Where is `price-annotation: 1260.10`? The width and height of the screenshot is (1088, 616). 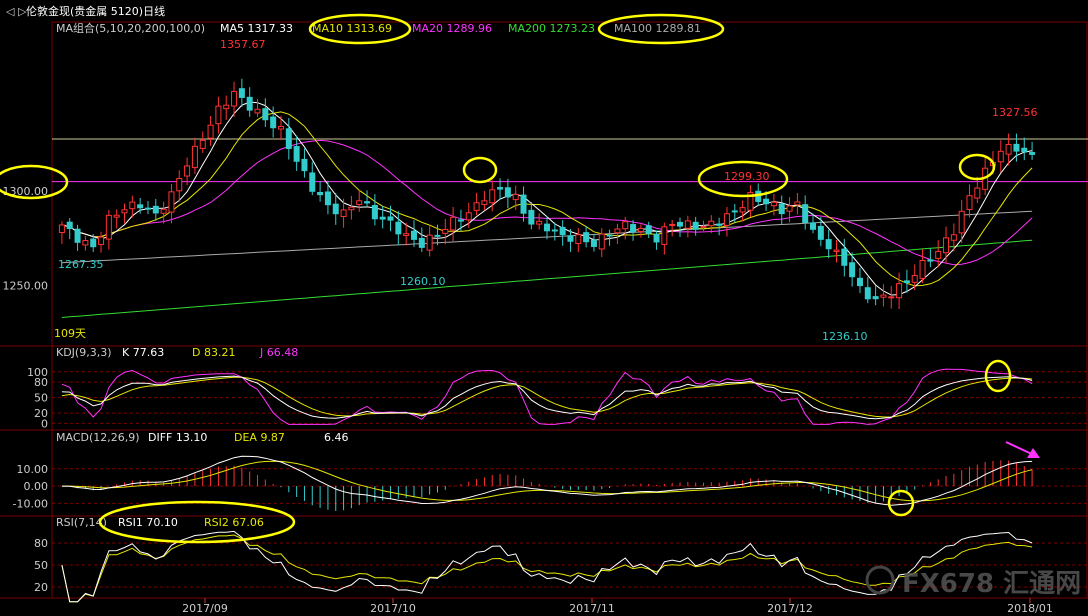 price-annotation: 1260.10 is located at coordinates (423, 281).